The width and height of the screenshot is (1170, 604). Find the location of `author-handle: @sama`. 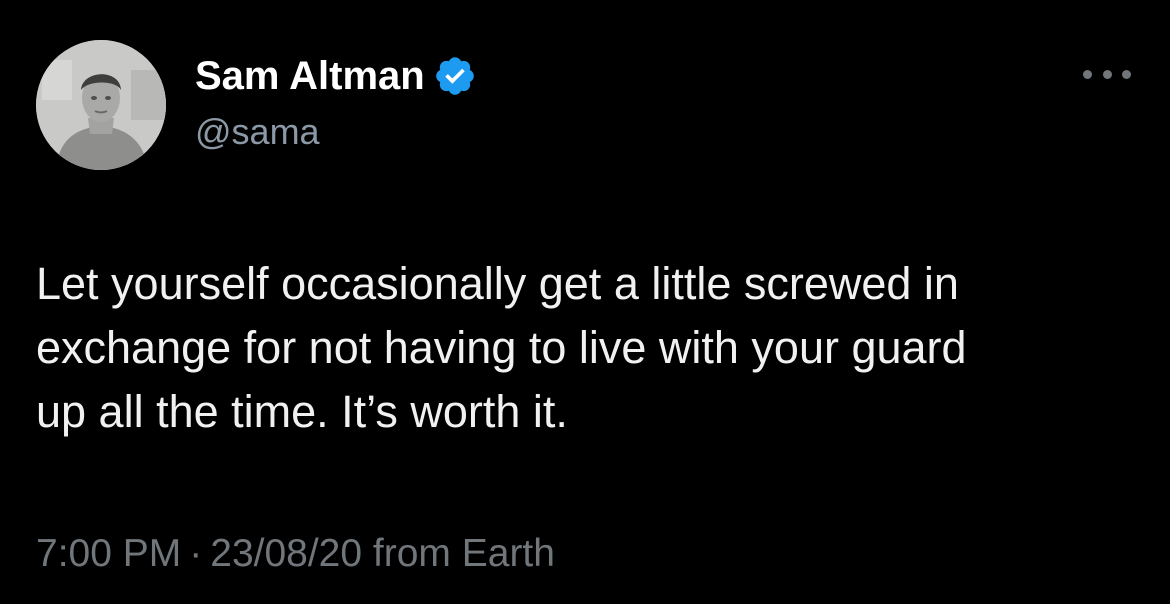

author-handle: @sama is located at coordinates (257, 132).